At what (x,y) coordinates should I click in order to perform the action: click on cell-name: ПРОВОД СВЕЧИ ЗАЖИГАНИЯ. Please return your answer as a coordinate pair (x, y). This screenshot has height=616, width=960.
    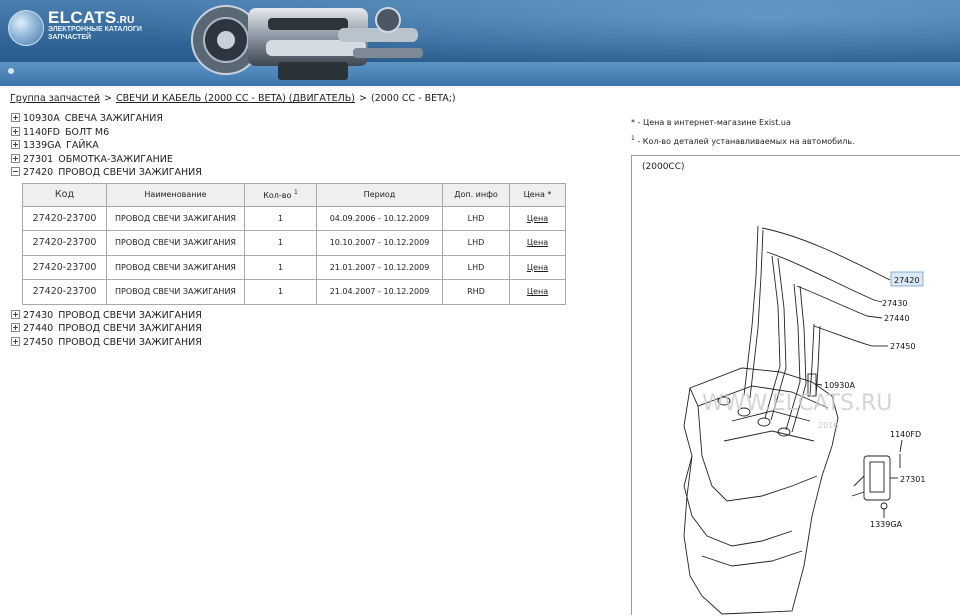
    Looking at the image, I should click on (175, 243).